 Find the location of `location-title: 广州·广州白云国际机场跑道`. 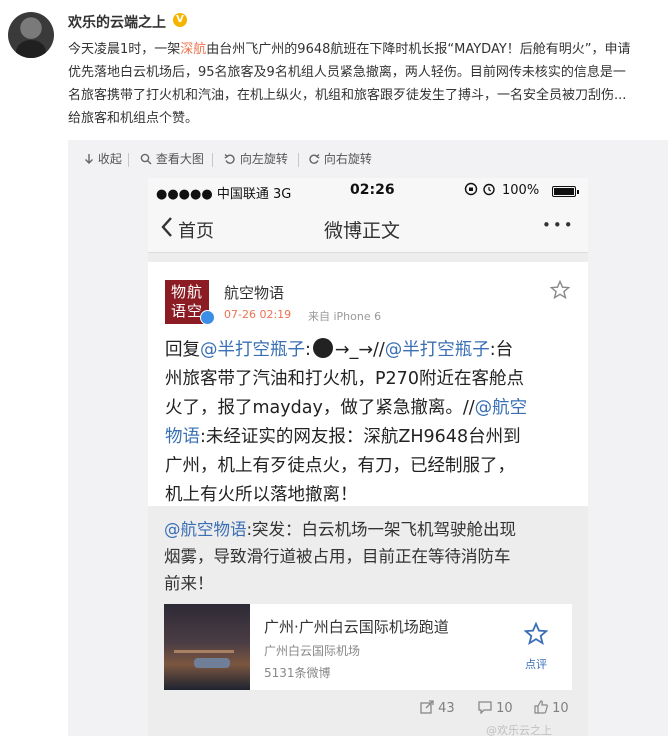

location-title: 广州·广州白云国际机场跑道 is located at coordinates (356, 627).